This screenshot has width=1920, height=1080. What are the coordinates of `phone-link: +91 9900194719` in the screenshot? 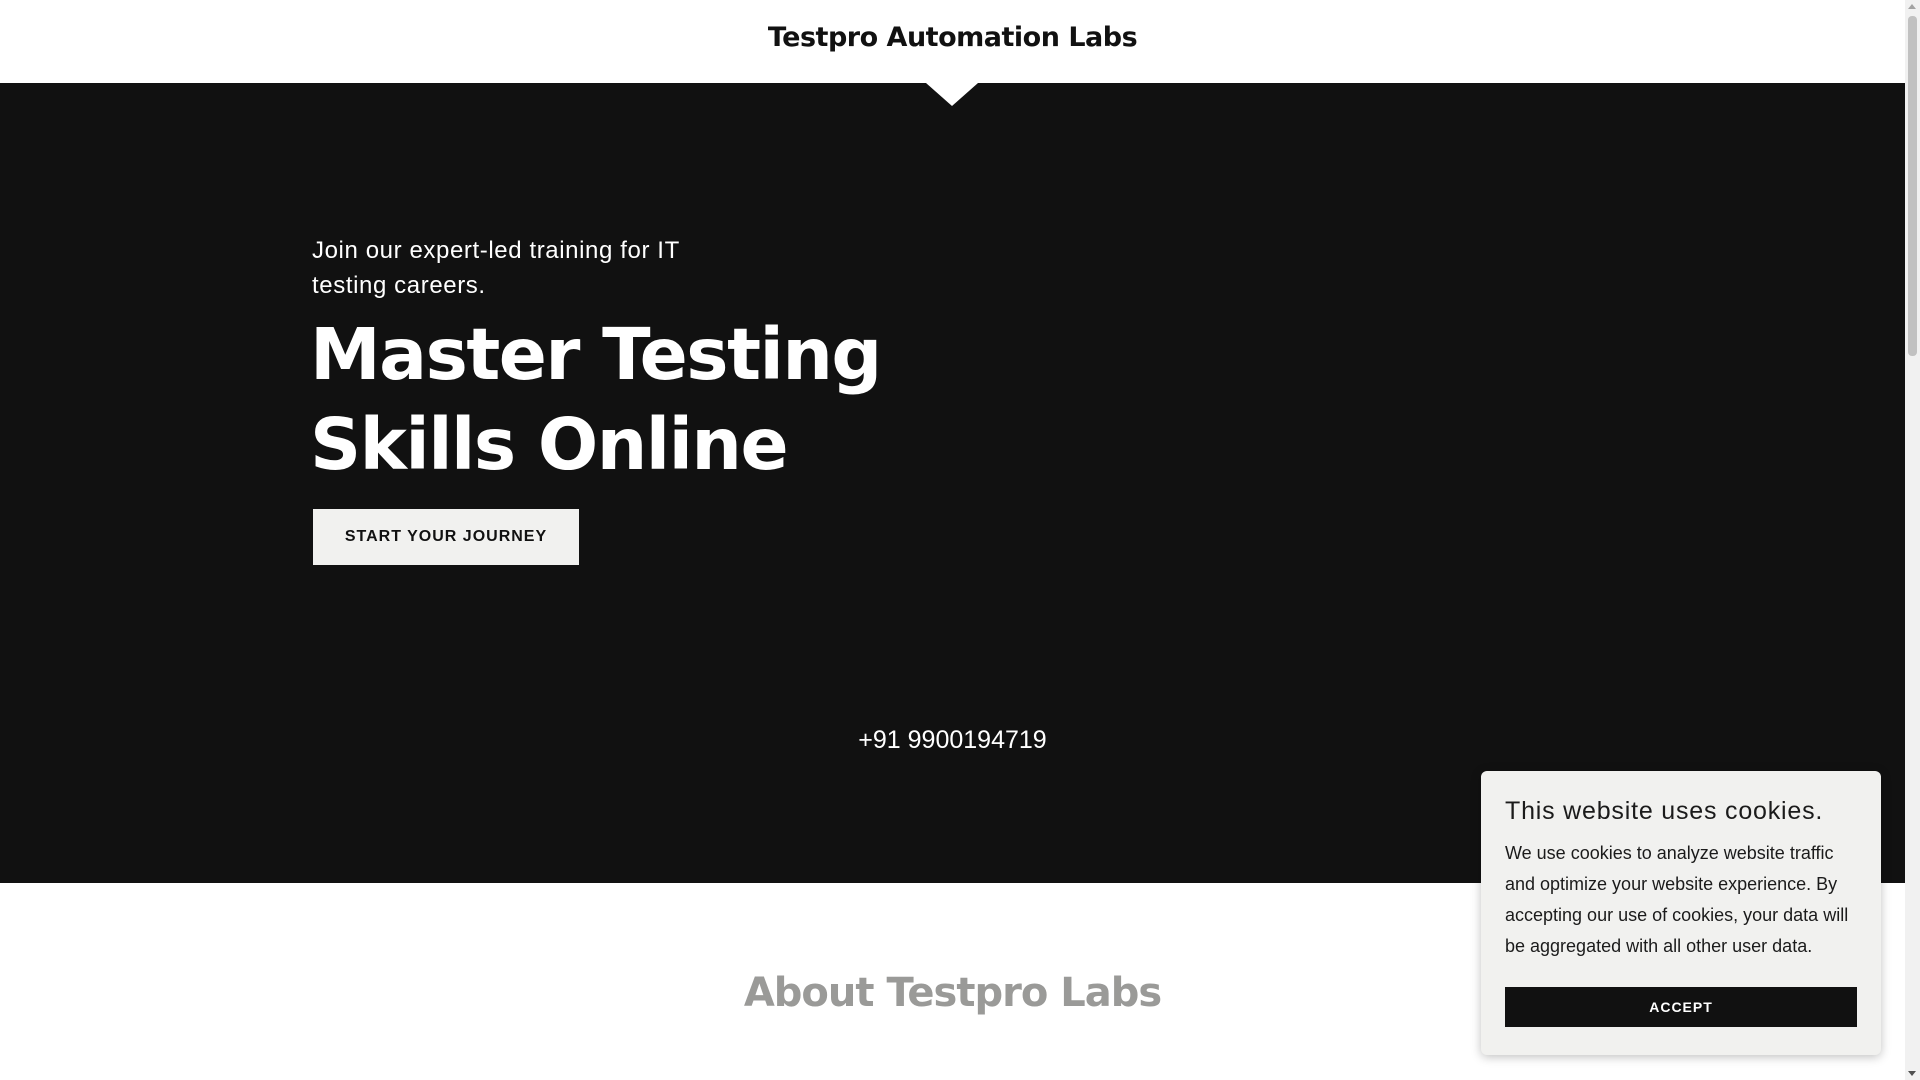 It's located at (952, 740).